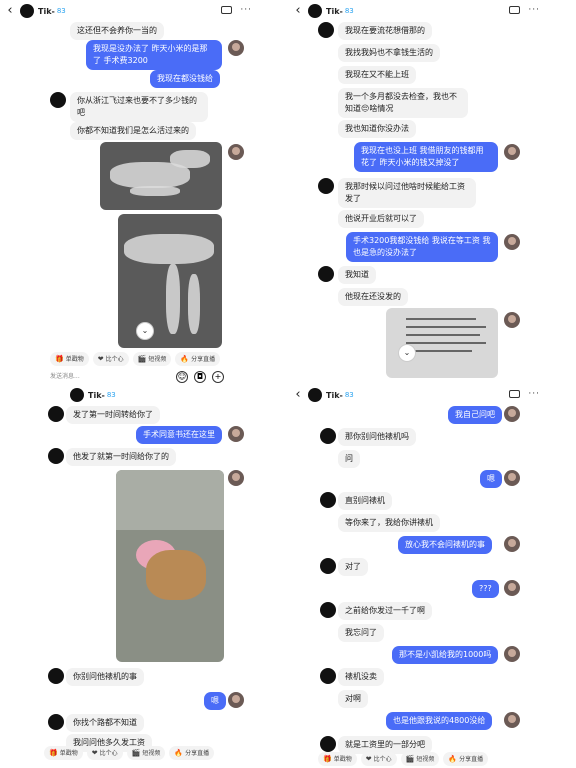 Image resolution: width=576 pixels, height=768 pixels. What do you see at coordinates (113, 415) in the screenshot?
I see `message-bubble: 发了第一时间转给你了` at bounding box center [113, 415].